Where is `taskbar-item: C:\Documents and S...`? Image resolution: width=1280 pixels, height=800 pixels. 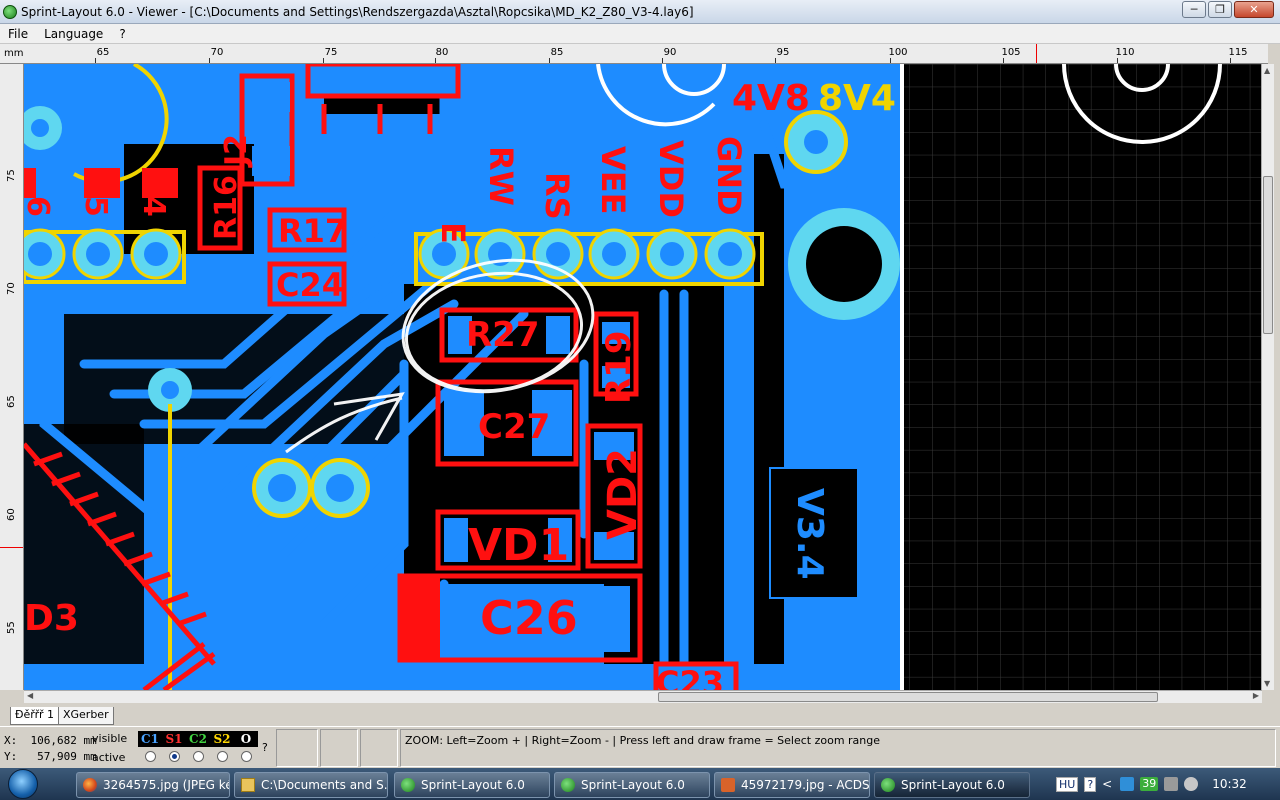
taskbar-item: C:\Documents and S... is located at coordinates (311, 785).